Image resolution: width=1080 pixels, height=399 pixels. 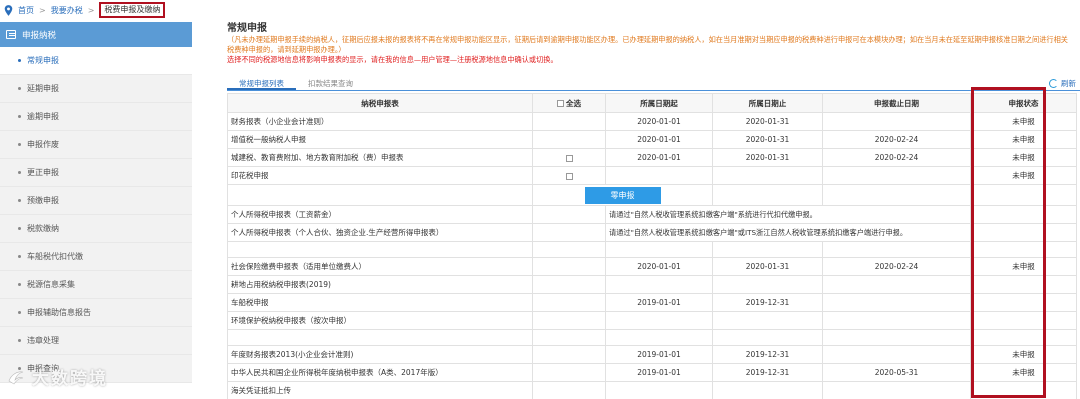 I want to click on sidebar-item-extended-filing: 延期申报, so click(x=96, y=89).